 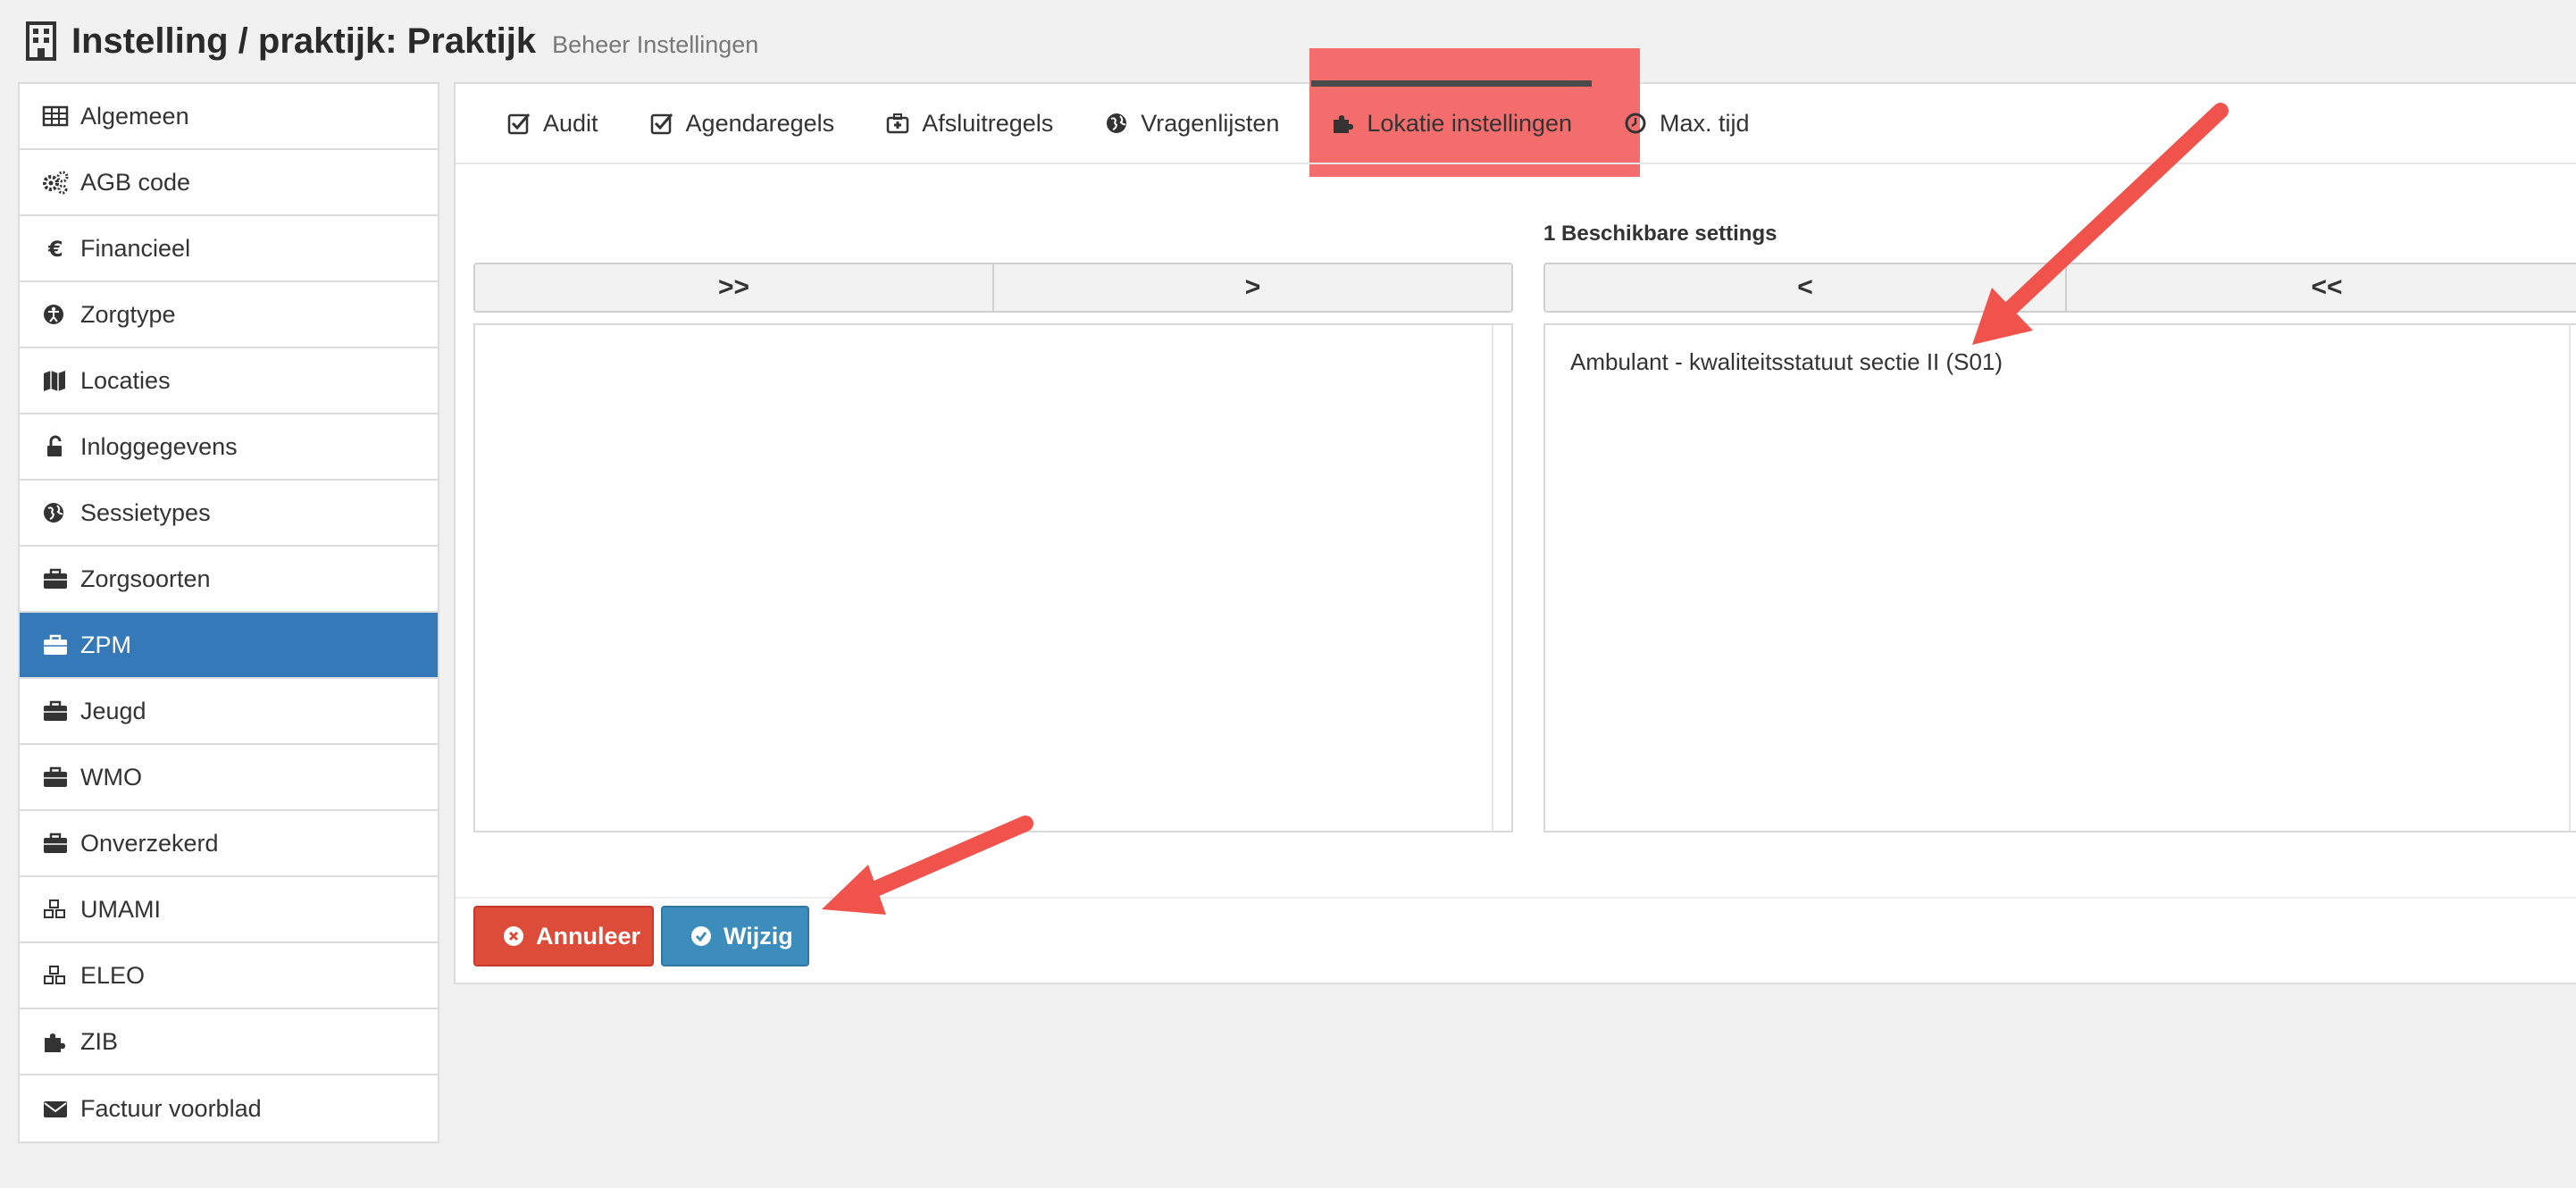 I want to click on times-circle-icon, so click(x=514, y=936).